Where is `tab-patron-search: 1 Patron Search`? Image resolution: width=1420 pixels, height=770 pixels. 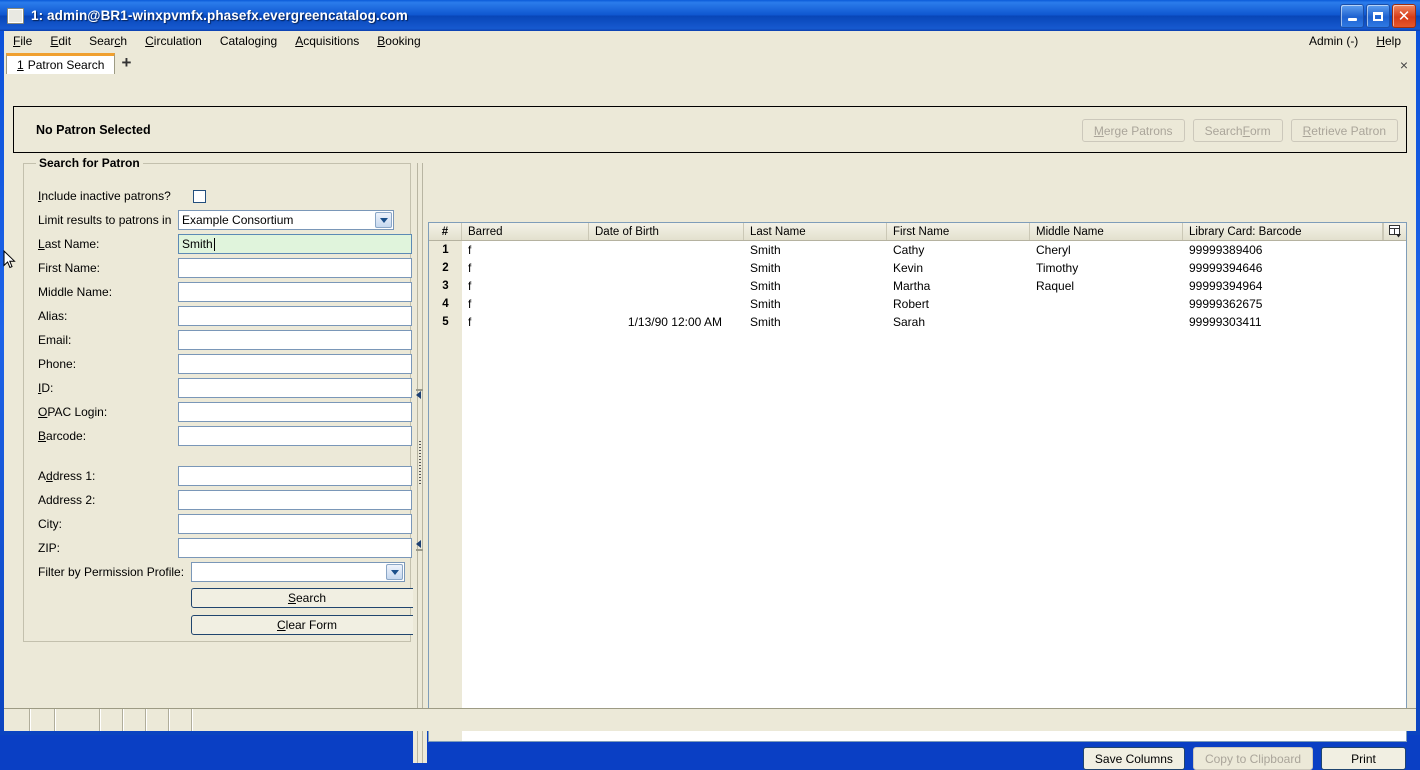
tab-patron-search: 1 Patron Search is located at coordinates (61, 64).